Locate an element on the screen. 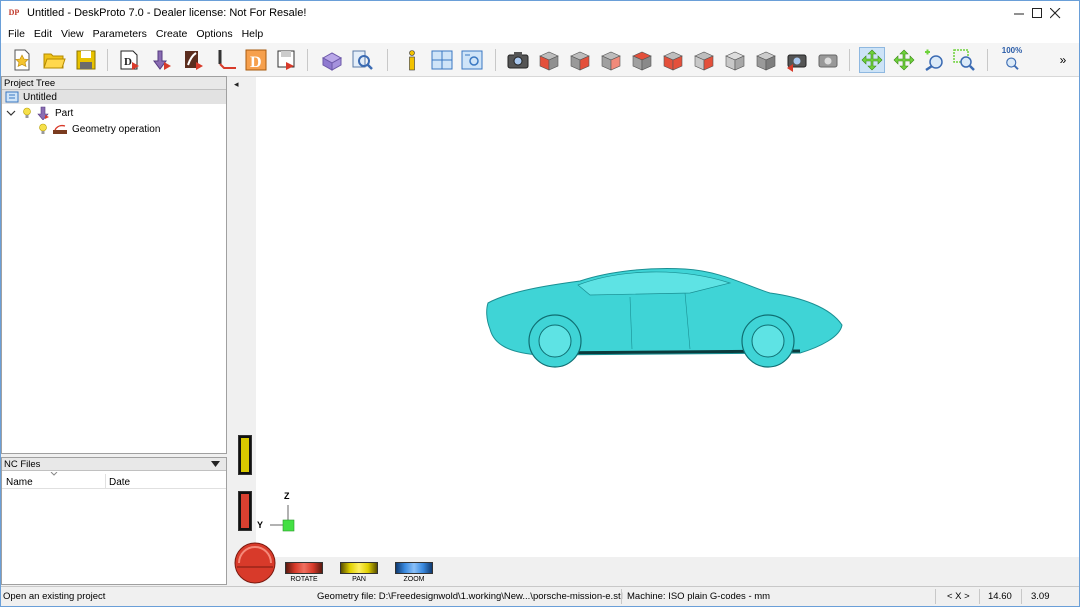  nc-files-column-header: Name Date is located at coordinates (114, 480).